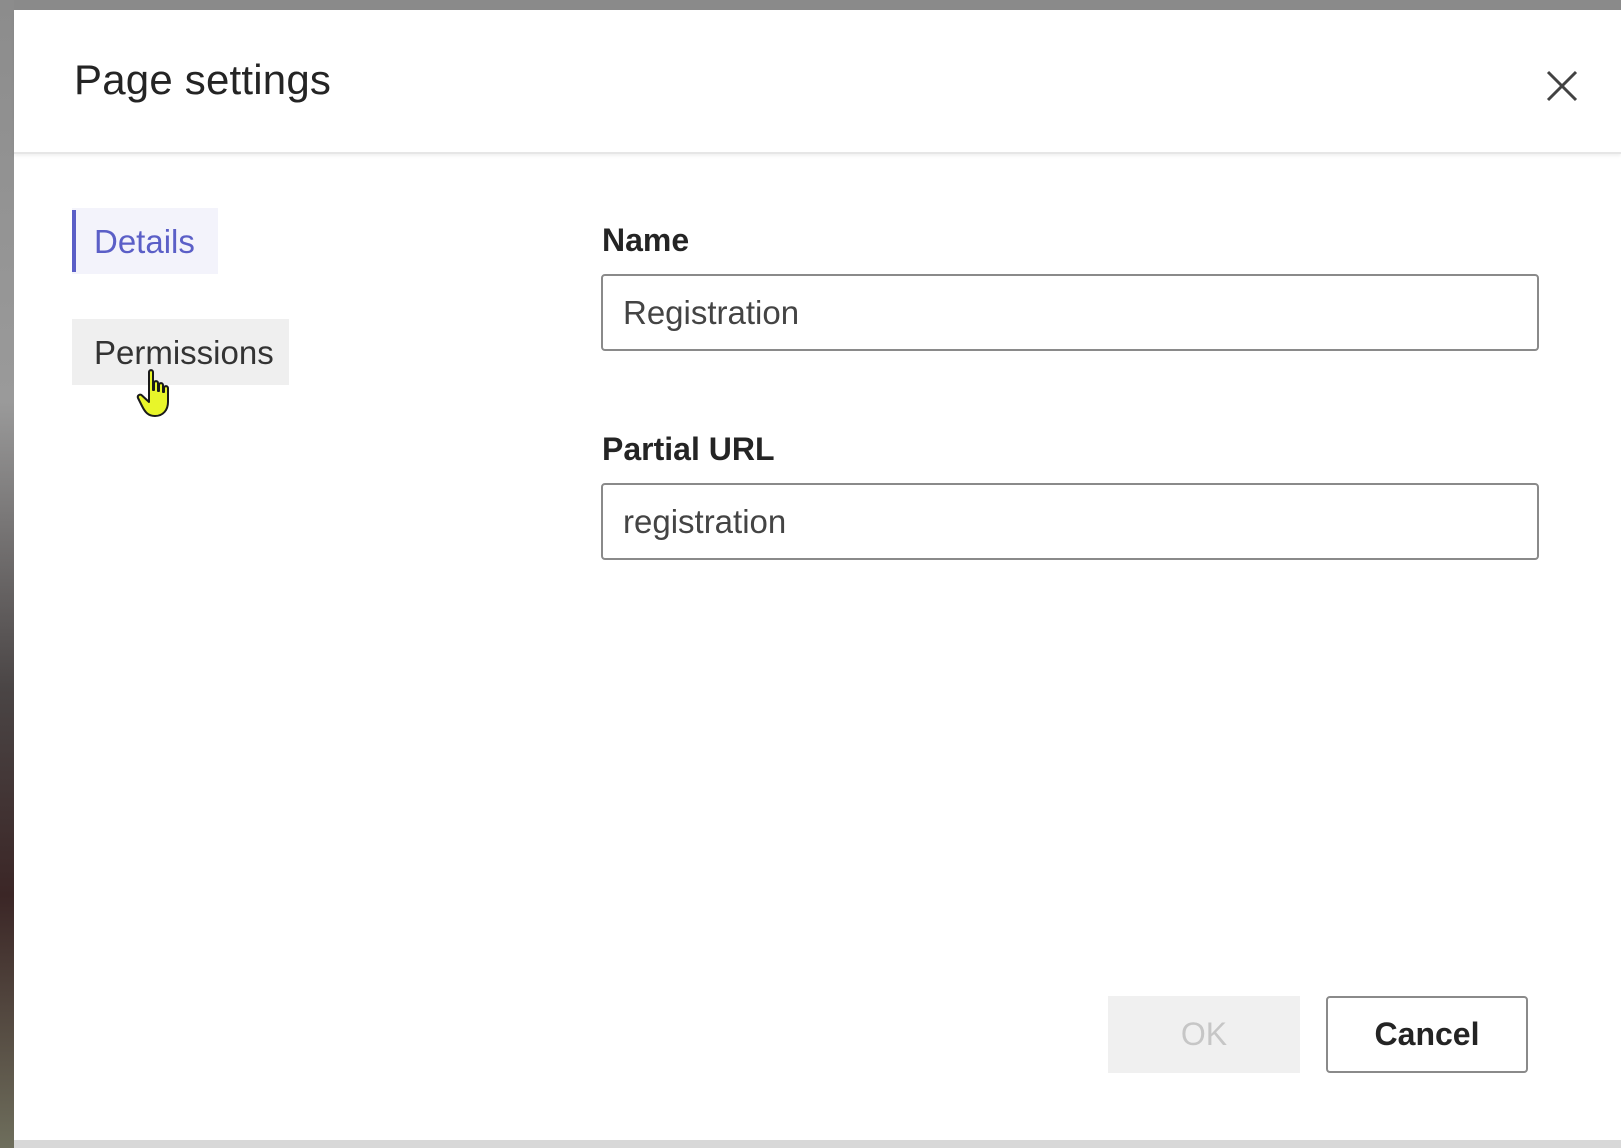  I want to click on dialog-title: Page settings, so click(203, 79).